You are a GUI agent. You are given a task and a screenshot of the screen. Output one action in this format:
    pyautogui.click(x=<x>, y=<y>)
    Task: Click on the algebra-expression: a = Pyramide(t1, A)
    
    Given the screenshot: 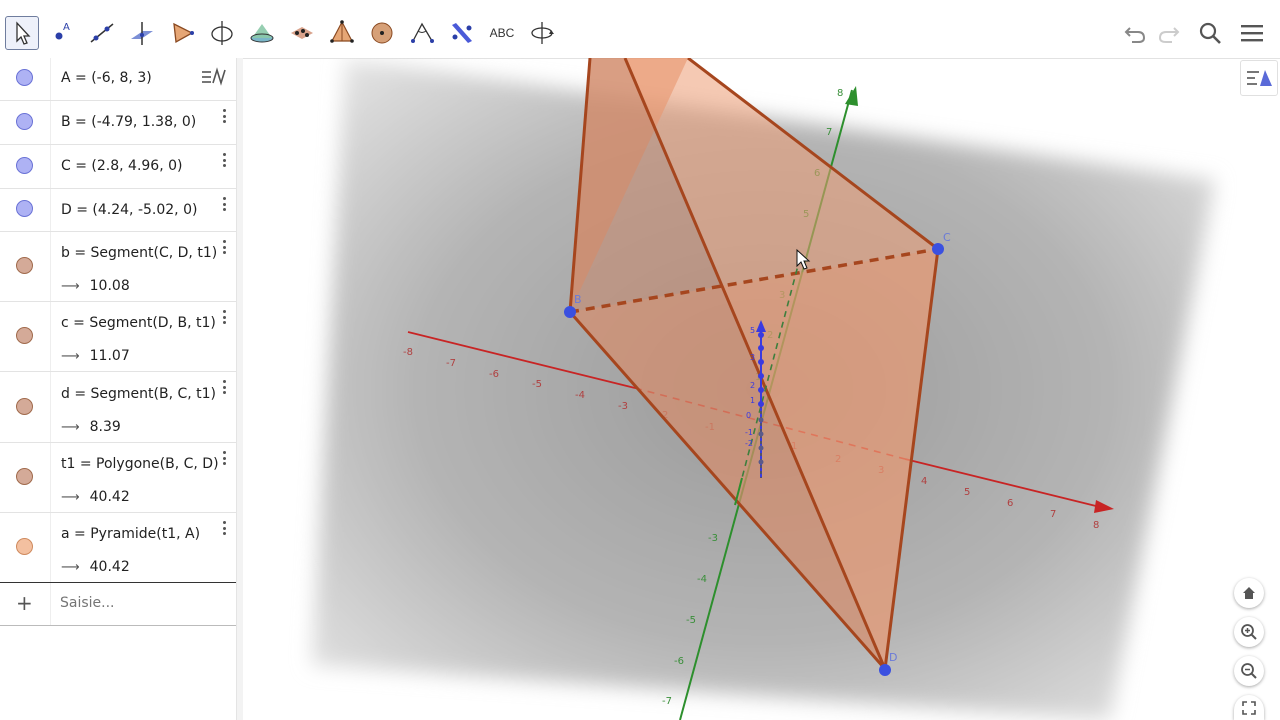 What is the action you would take?
    pyautogui.click(x=131, y=534)
    